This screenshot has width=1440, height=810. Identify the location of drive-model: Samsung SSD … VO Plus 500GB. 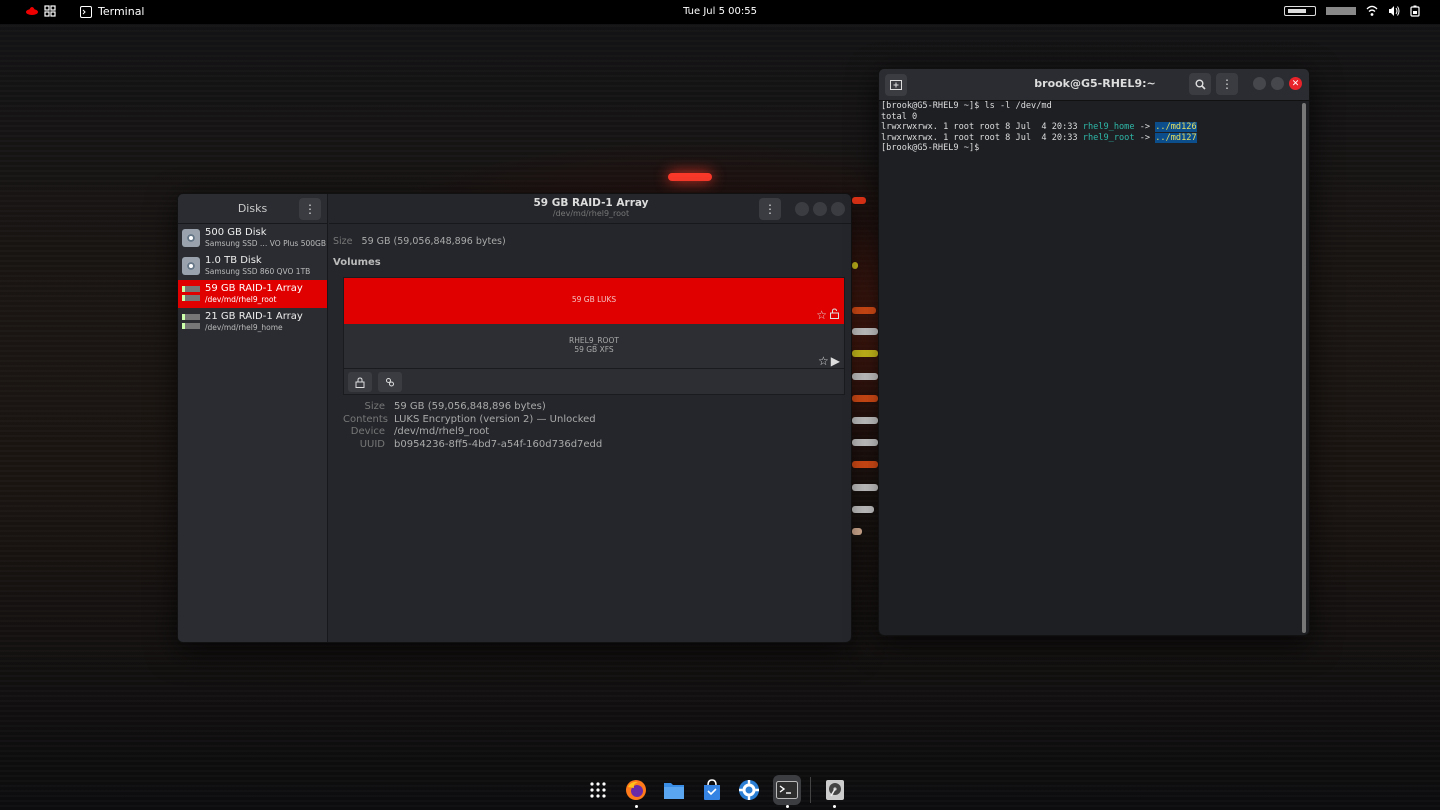
(265, 243).